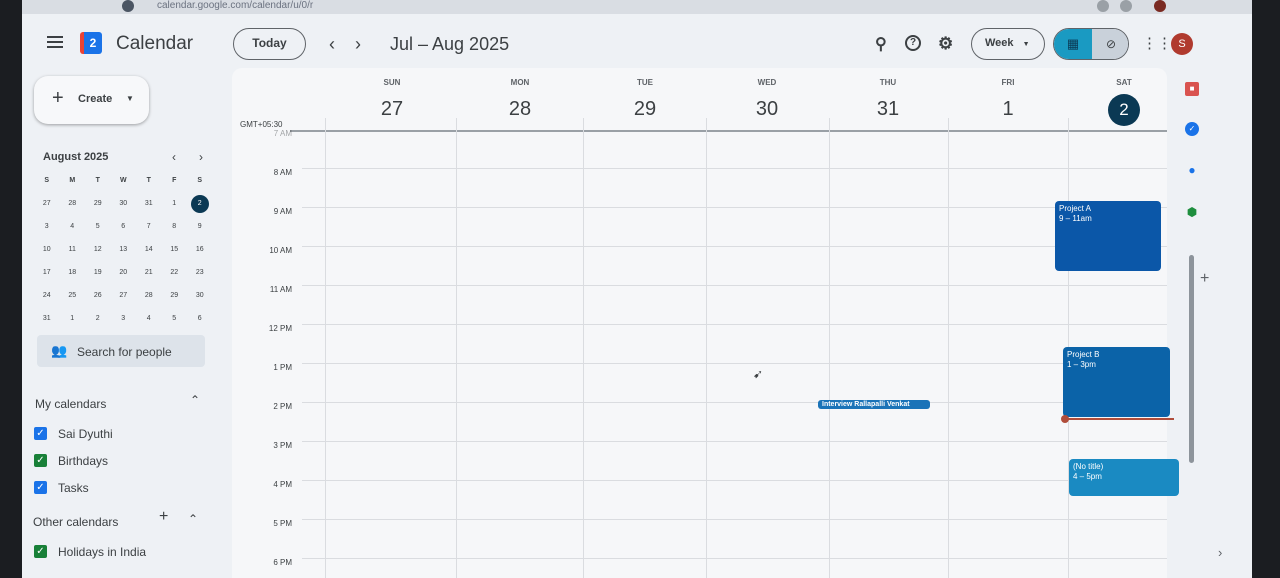 This screenshot has width=1280, height=578. I want to click on mini-calendar-day-number: 11, so click(72, 249).